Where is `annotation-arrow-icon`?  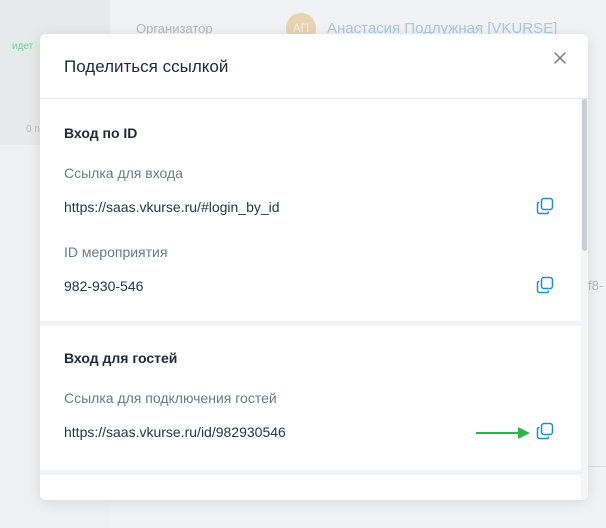 annotation-arrow-icon is located at coordinates (503, 433).